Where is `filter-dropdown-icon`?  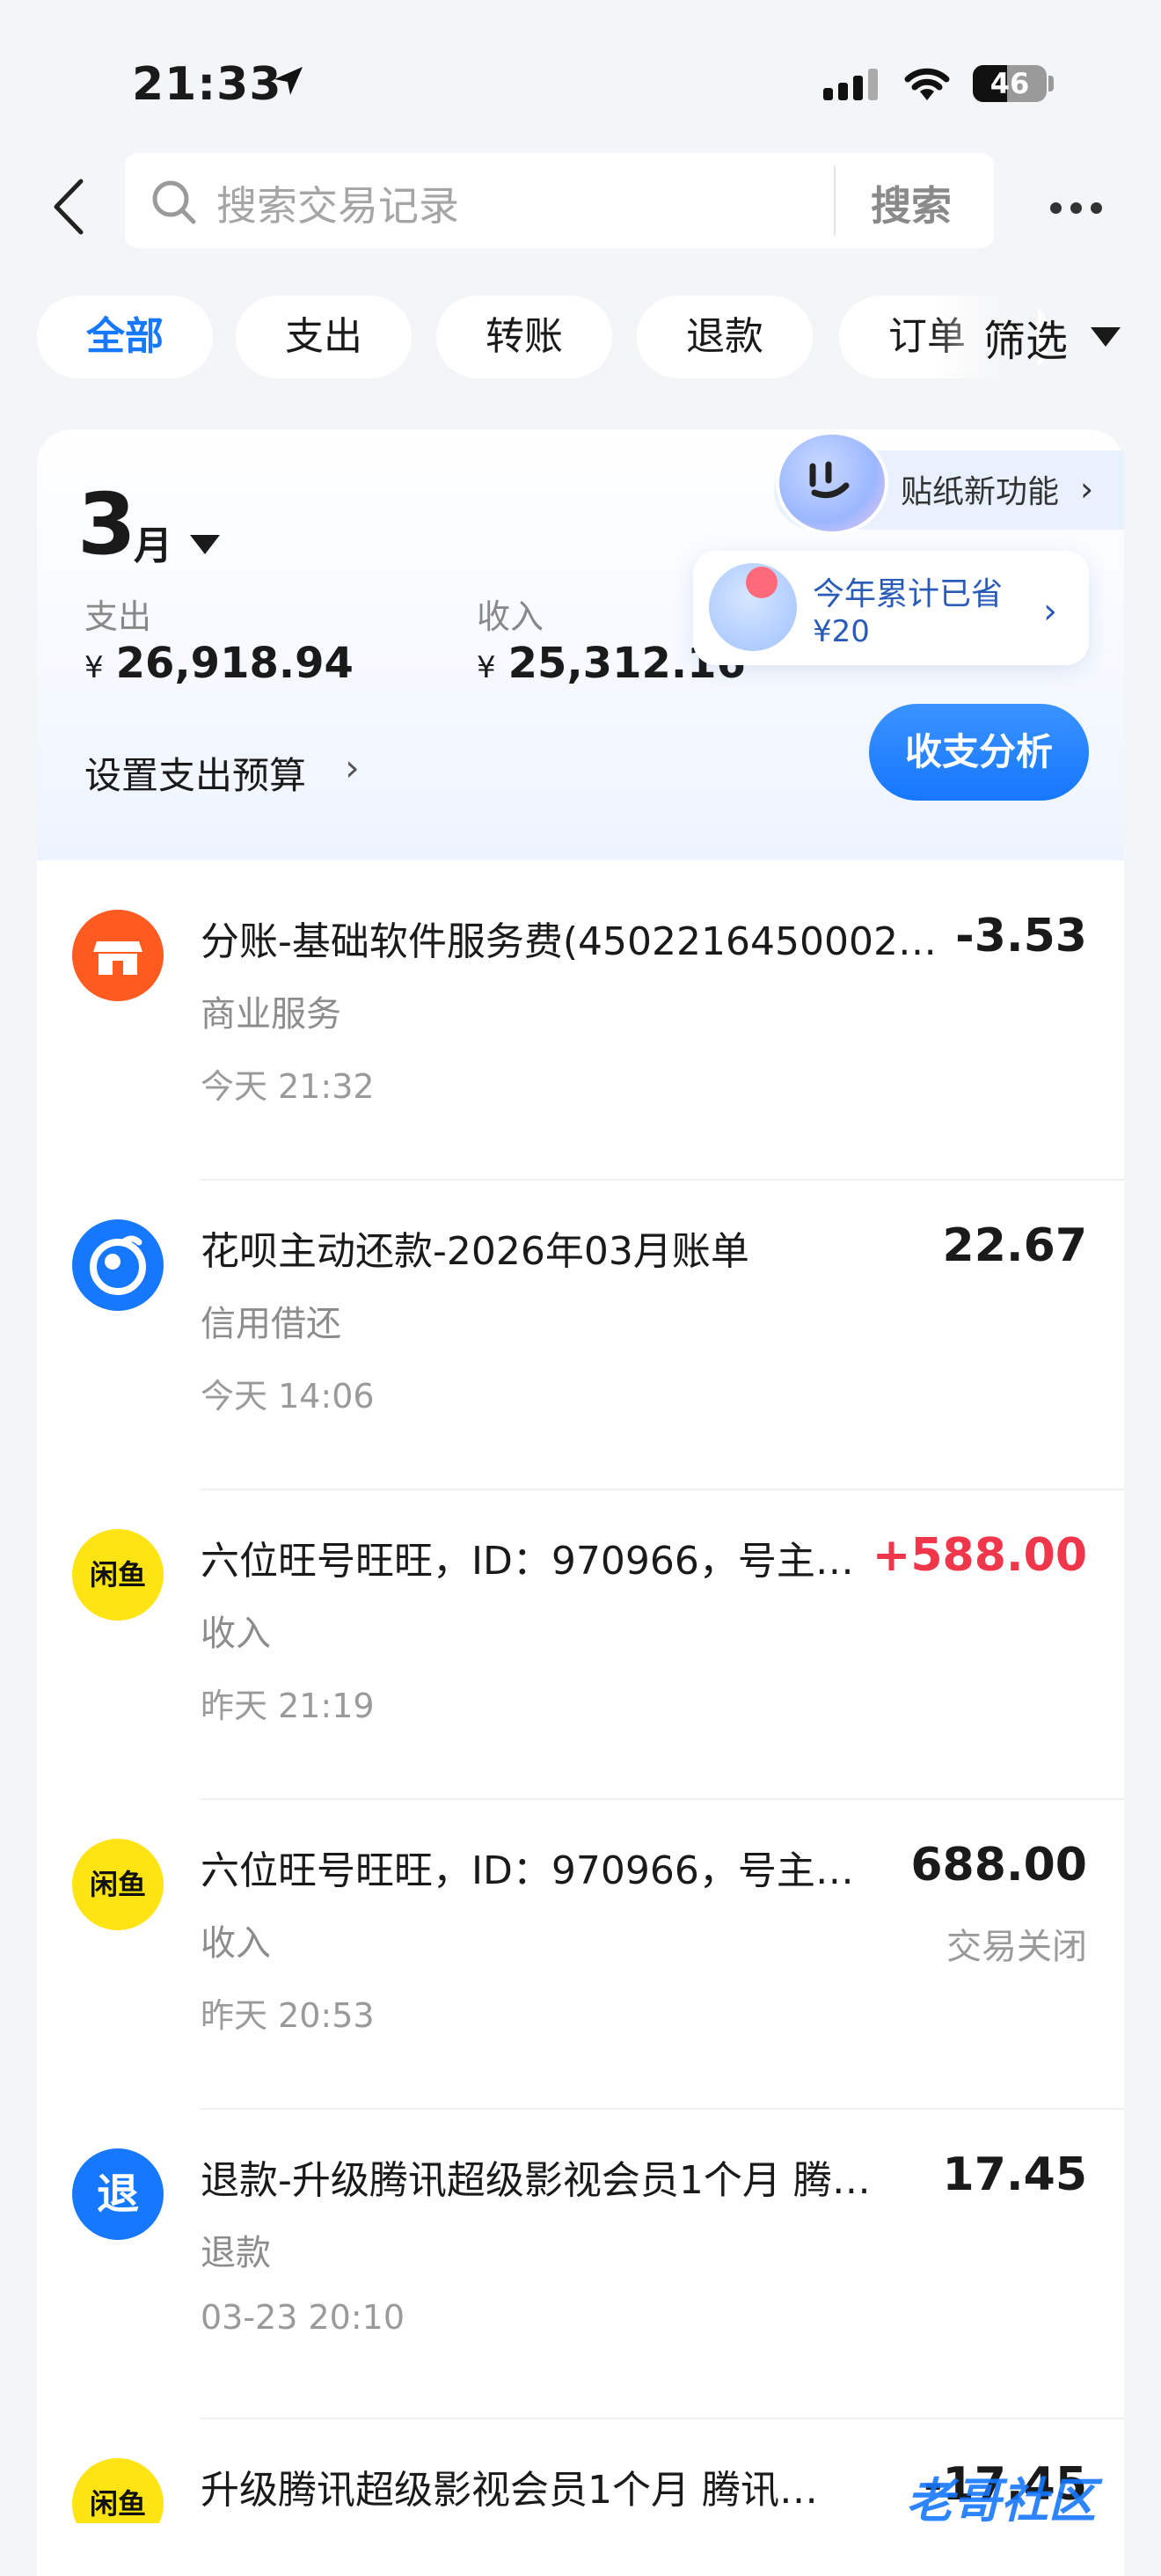 filter-dropdown-icon is located at coordinates (1106, 337).